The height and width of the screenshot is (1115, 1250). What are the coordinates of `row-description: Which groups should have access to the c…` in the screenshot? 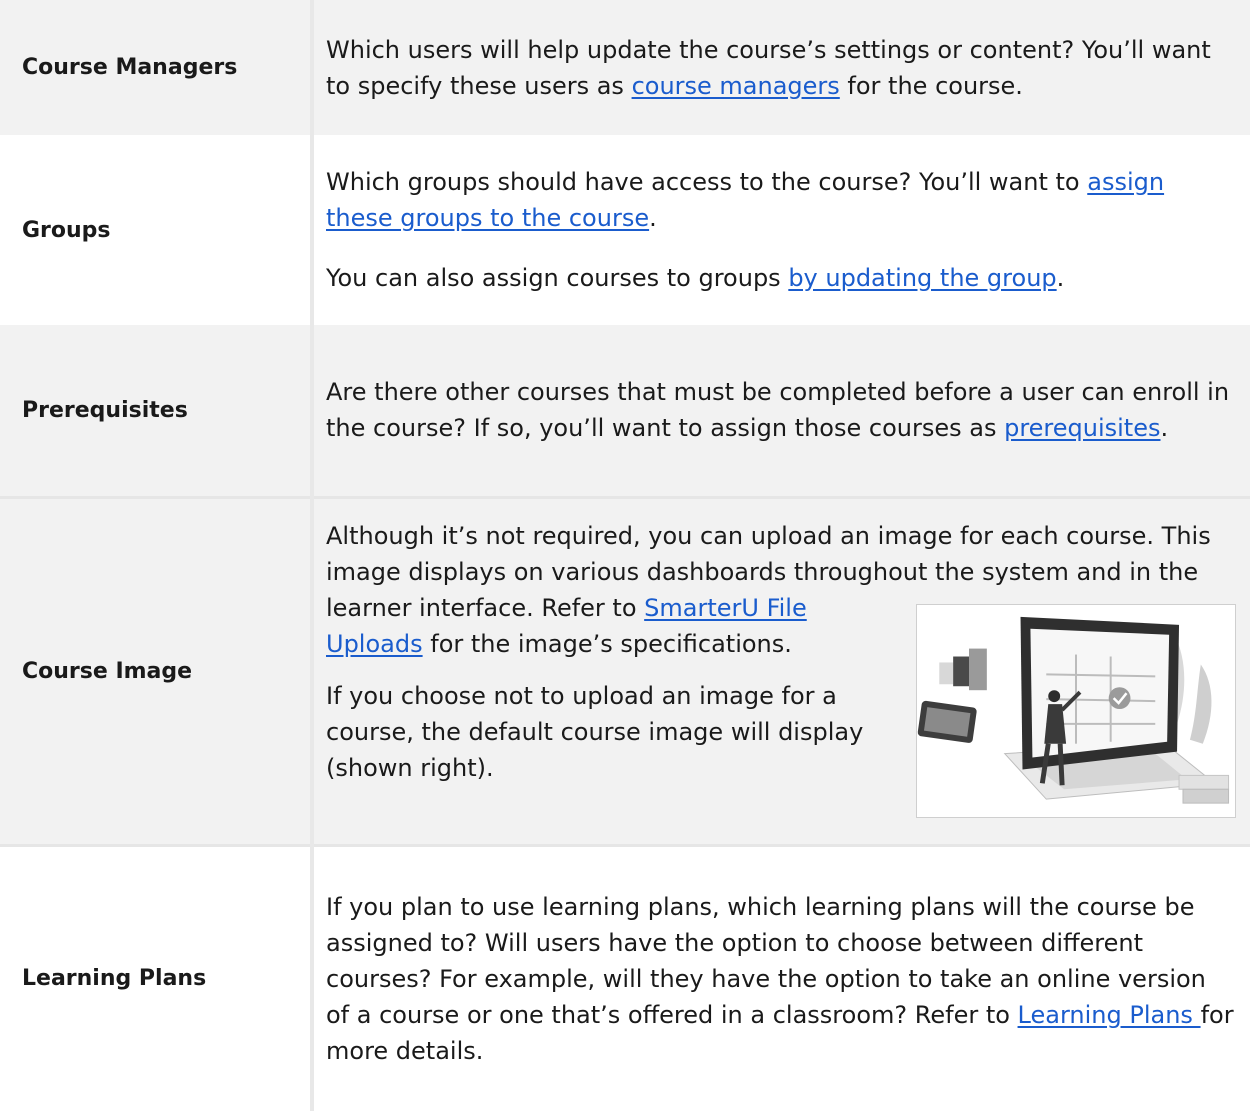 It's located at (781, 230).